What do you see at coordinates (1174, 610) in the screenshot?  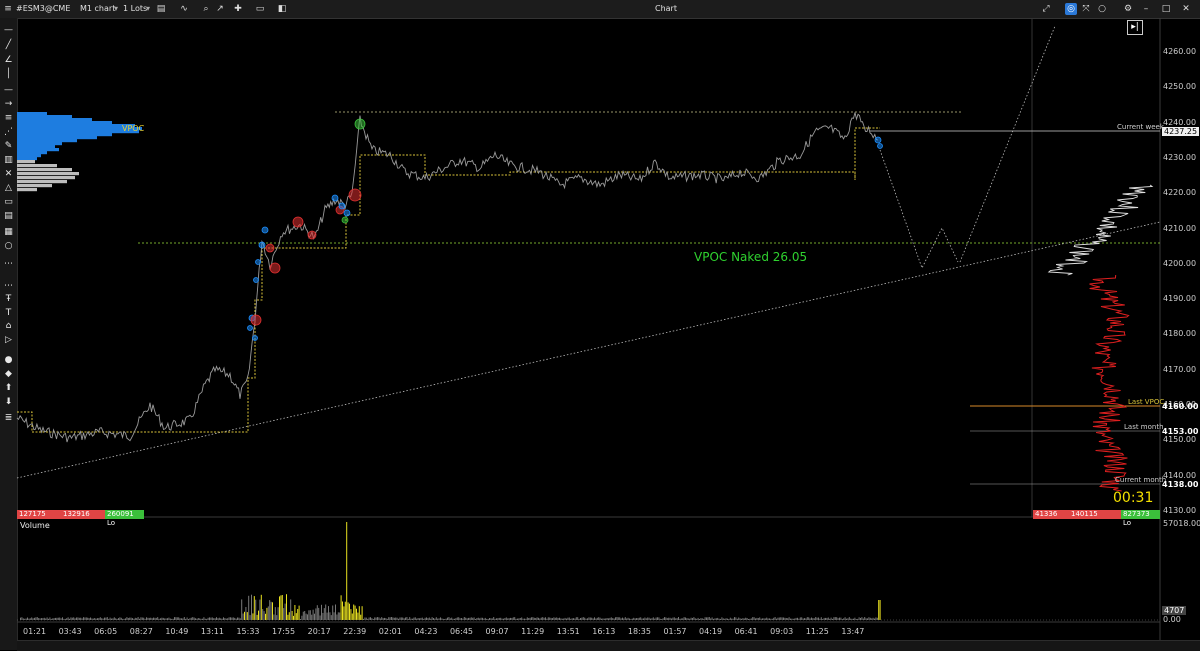 I see `volume-last-label: 4707` at bounding box center [1174, 610].